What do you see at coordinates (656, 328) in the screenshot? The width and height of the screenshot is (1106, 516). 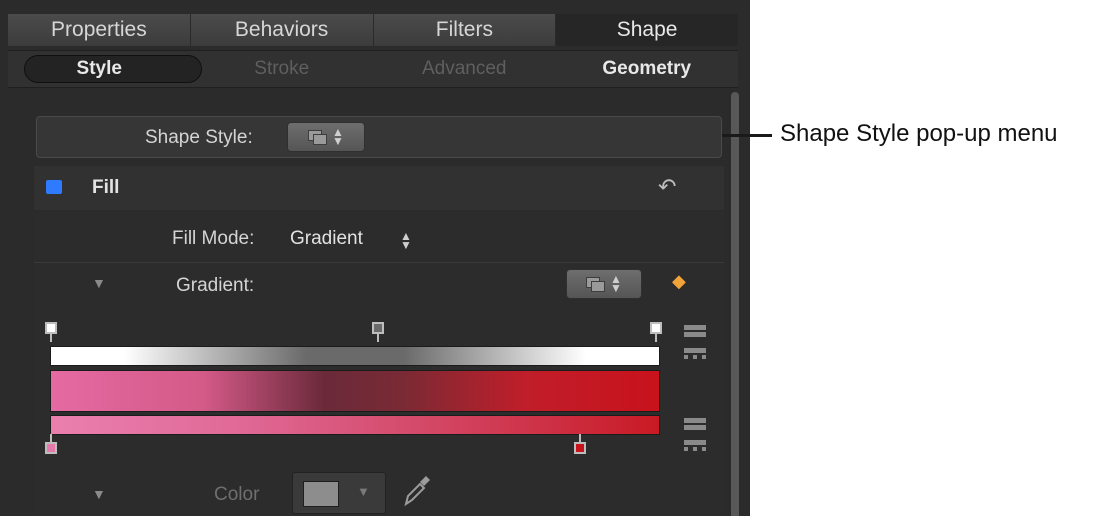 I see `opacity-stop-right` at bounding box center [656, 328].